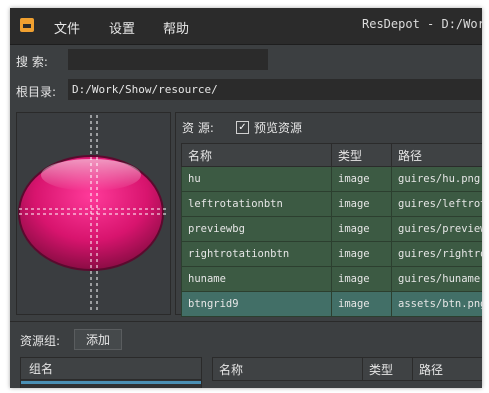 This screenshot has height=393, width=489. I want to click on col-path-header: 路径, so click(436, 155).